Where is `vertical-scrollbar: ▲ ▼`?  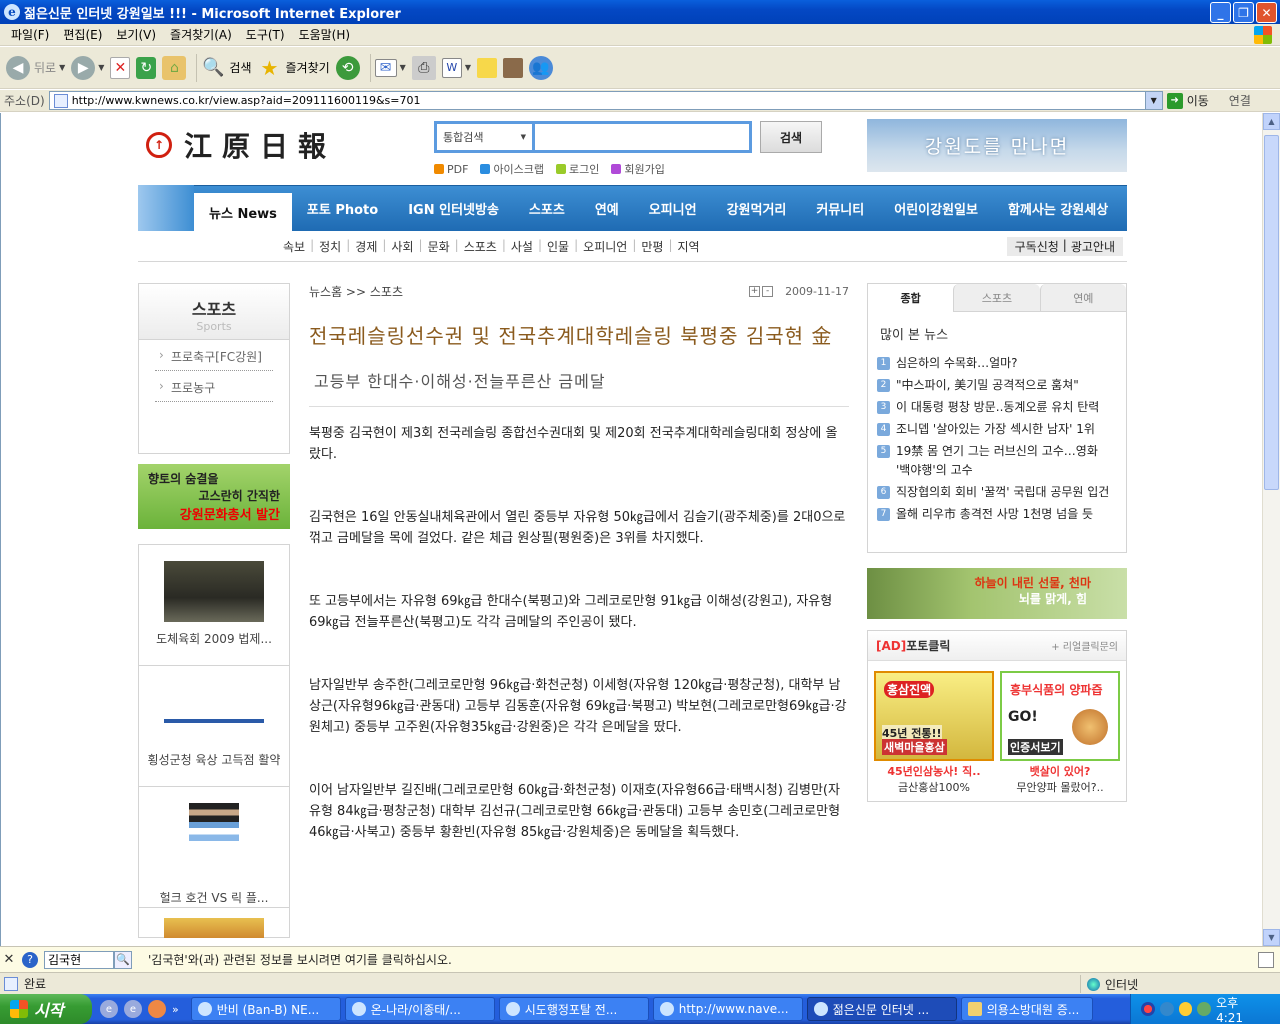
vertical-scrollbar: ▲ ▼ is located at coordinates (1271, 529).